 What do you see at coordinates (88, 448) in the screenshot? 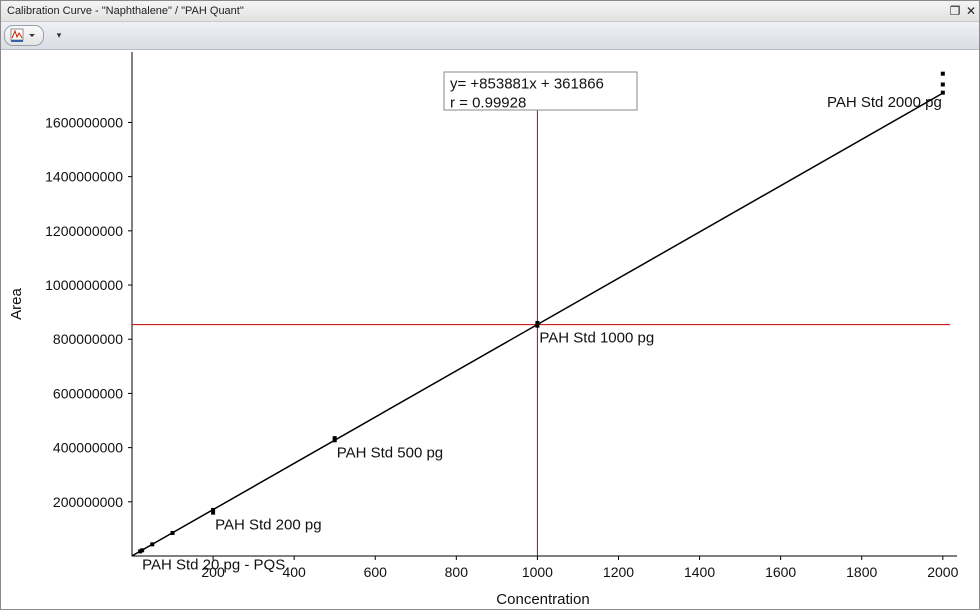
I see `y-tick-label: 400000000` at bounding box center [88, 448].